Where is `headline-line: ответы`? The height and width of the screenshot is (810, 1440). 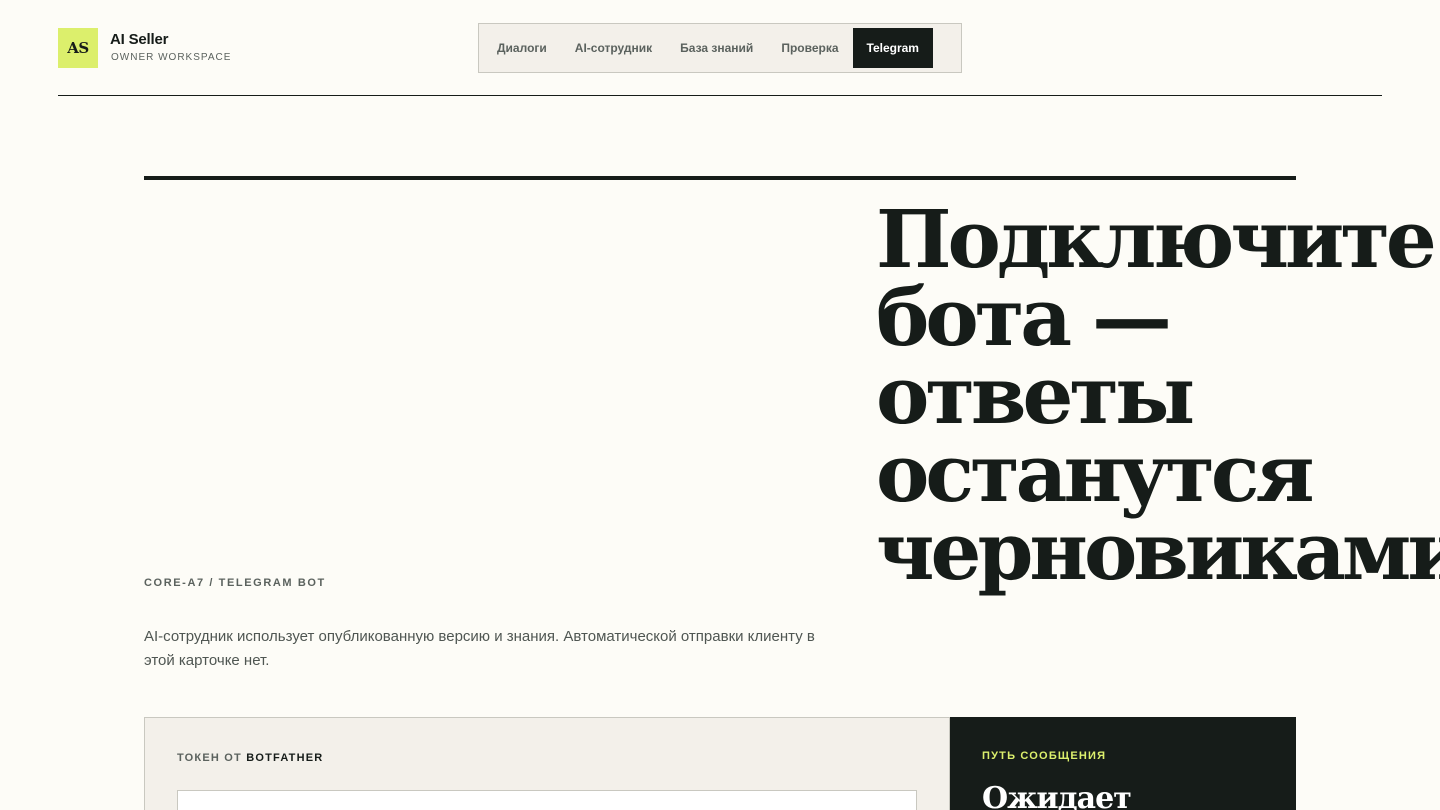 headline-line: ответы is located at coordinates (1035, 395).